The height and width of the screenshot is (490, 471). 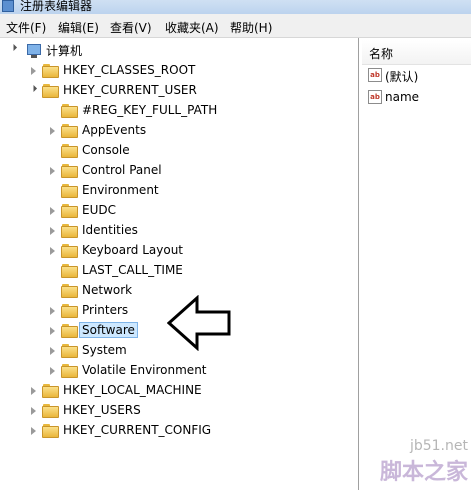 I want to click on tree-node-label: Control Panel, so click(x=122, y=170).